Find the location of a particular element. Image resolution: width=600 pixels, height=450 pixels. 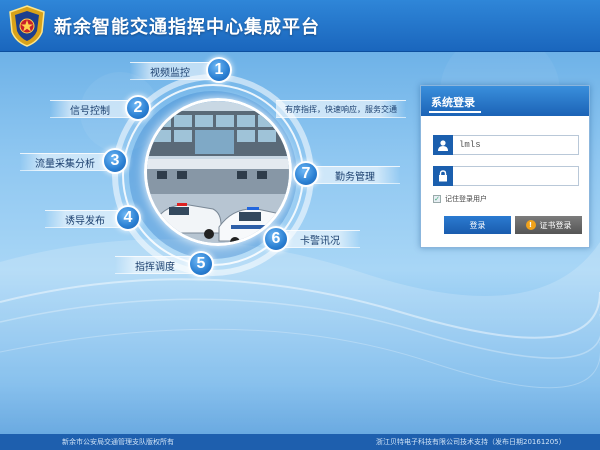

cert-login-button: ! 证书登录 is located at coordinates (548, 225).